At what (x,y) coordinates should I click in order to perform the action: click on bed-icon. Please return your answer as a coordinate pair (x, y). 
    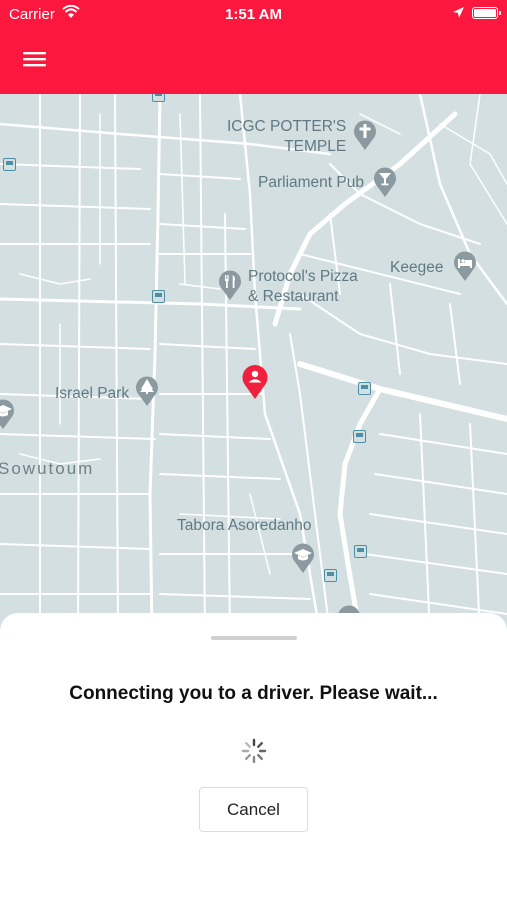
    Looking at the image, I should click on (465, 266).